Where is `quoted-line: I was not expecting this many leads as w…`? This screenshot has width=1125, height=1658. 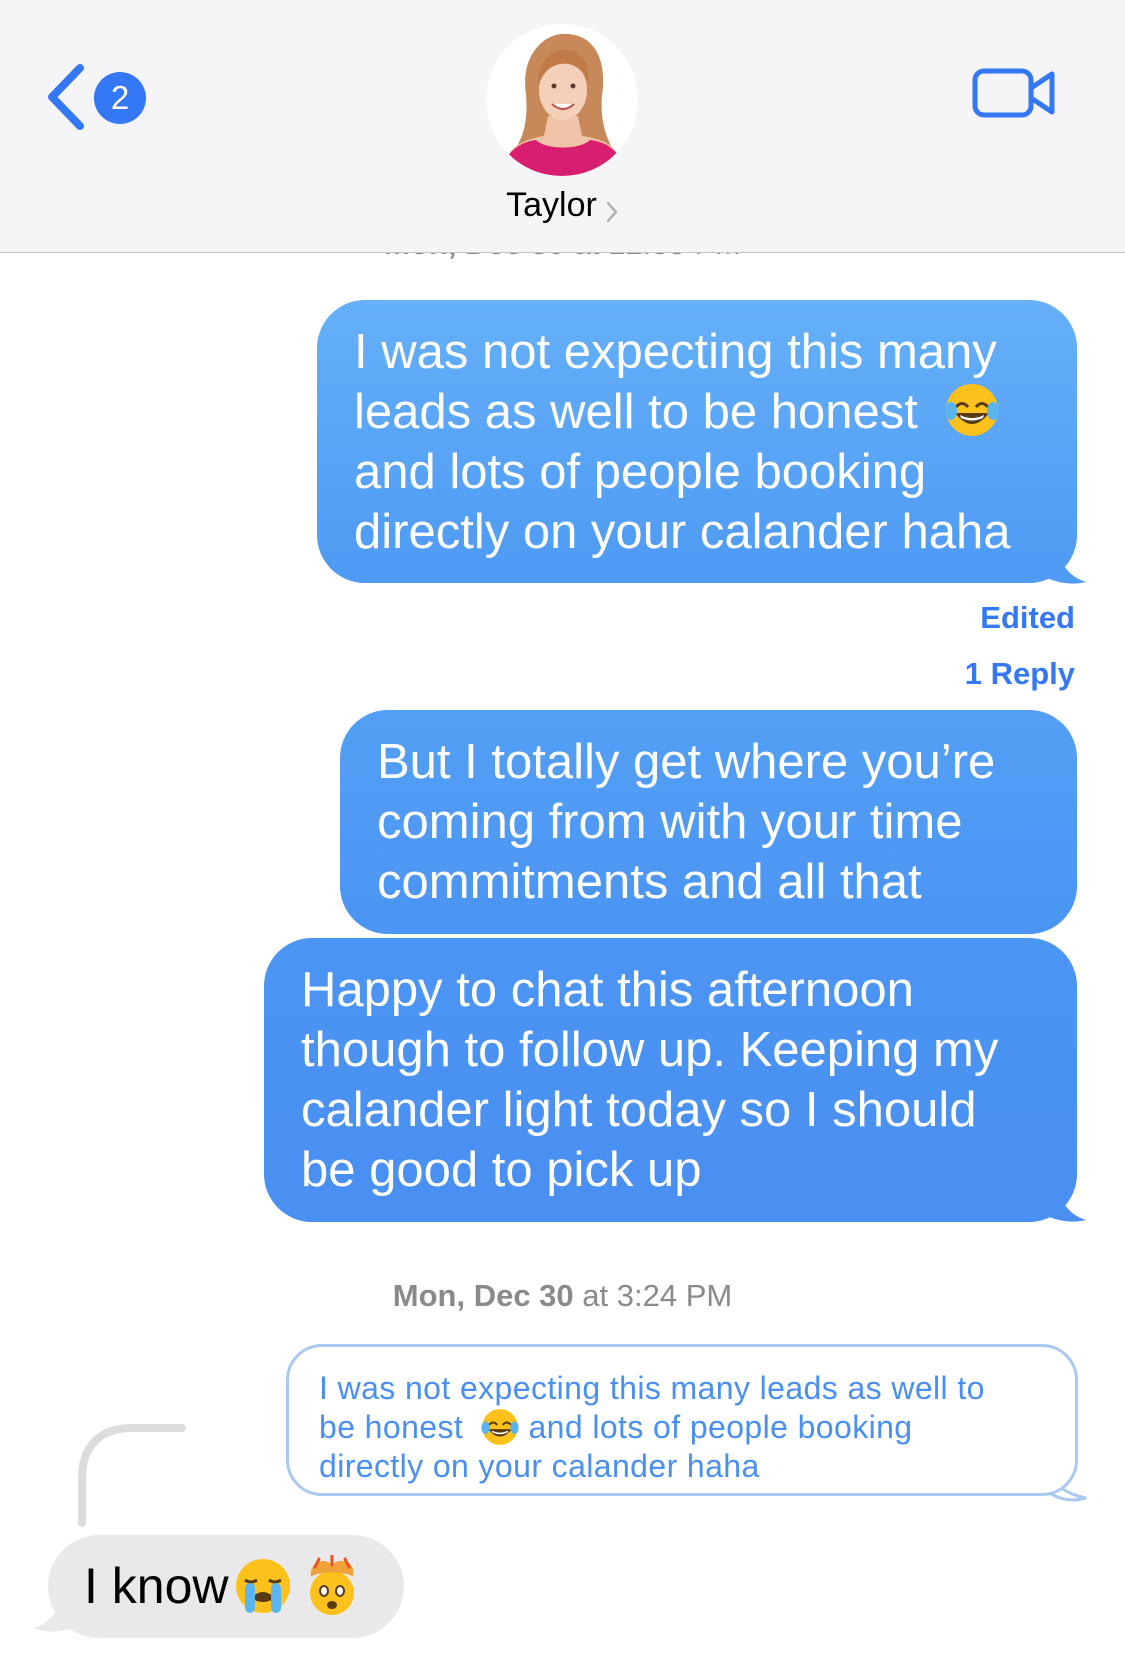
quoted-line: I was not expecting this many leads as w… is located at coordinates (652, 1388).